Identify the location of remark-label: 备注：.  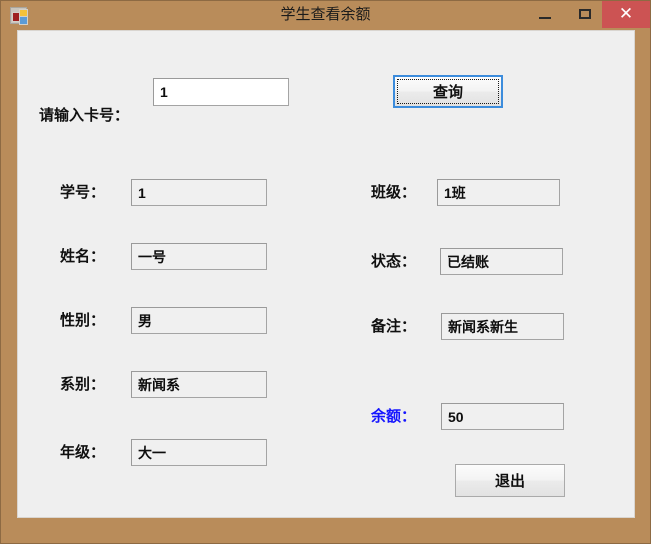
(394, 327).